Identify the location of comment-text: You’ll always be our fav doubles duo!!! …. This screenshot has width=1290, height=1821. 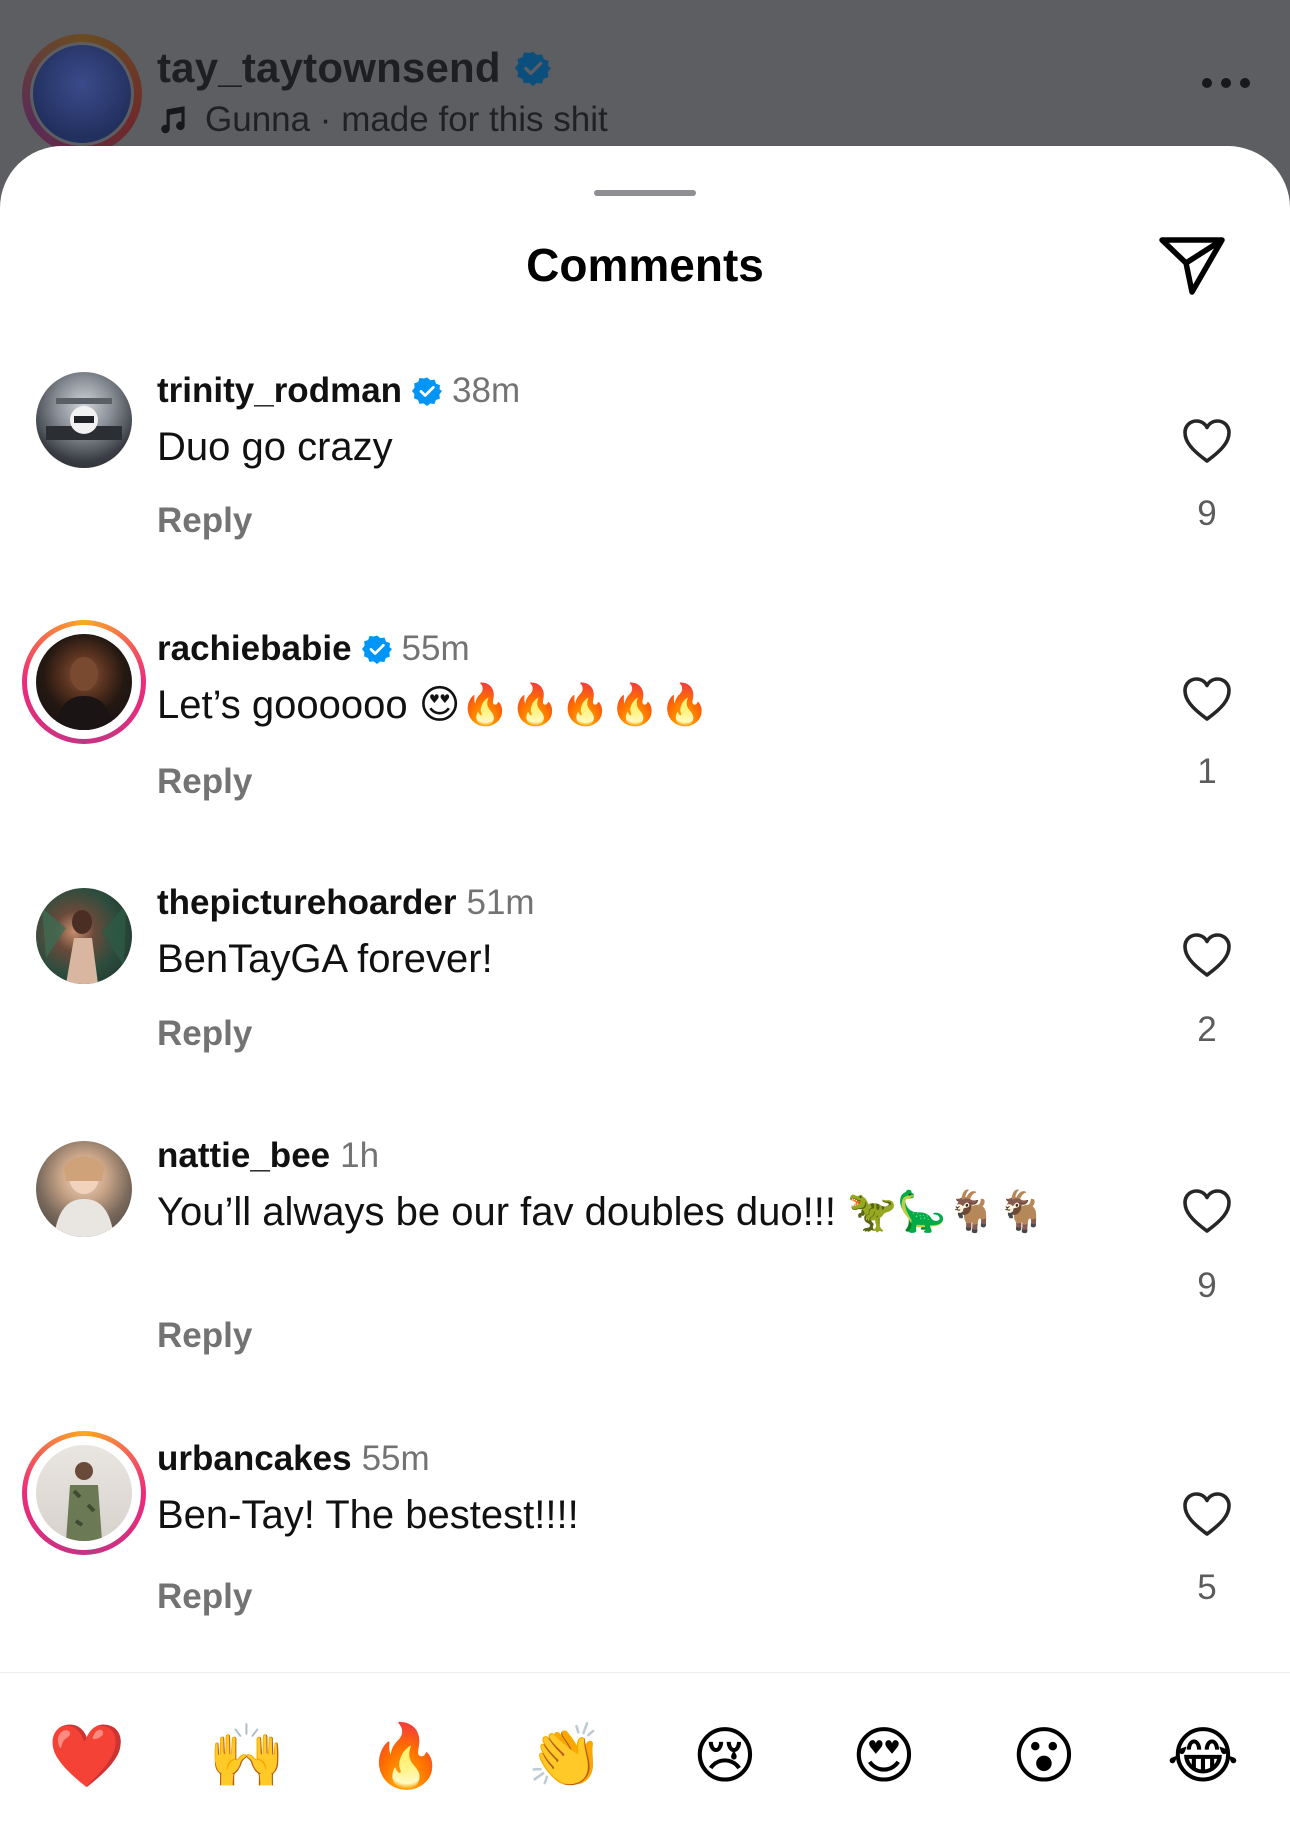
(602, 1212).